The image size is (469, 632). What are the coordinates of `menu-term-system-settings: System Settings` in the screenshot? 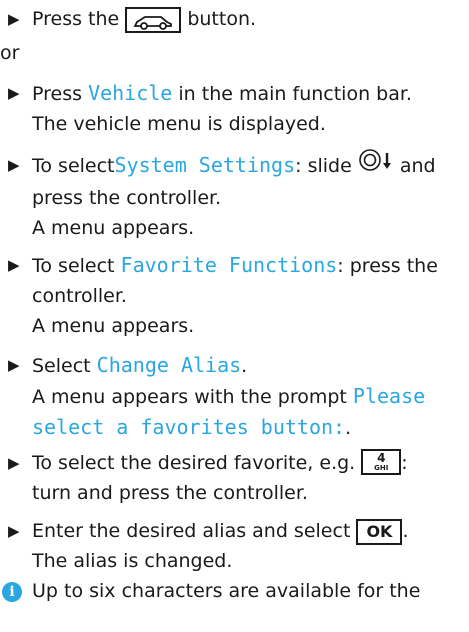 It's located at (205, 165).